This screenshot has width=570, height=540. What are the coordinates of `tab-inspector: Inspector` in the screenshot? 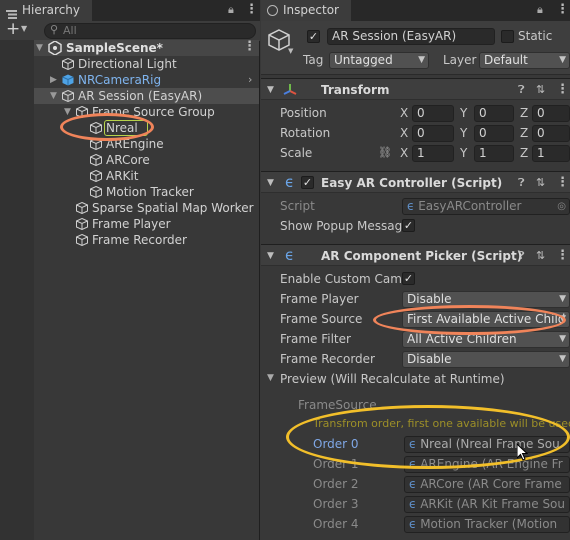 It's located at (306, 10).